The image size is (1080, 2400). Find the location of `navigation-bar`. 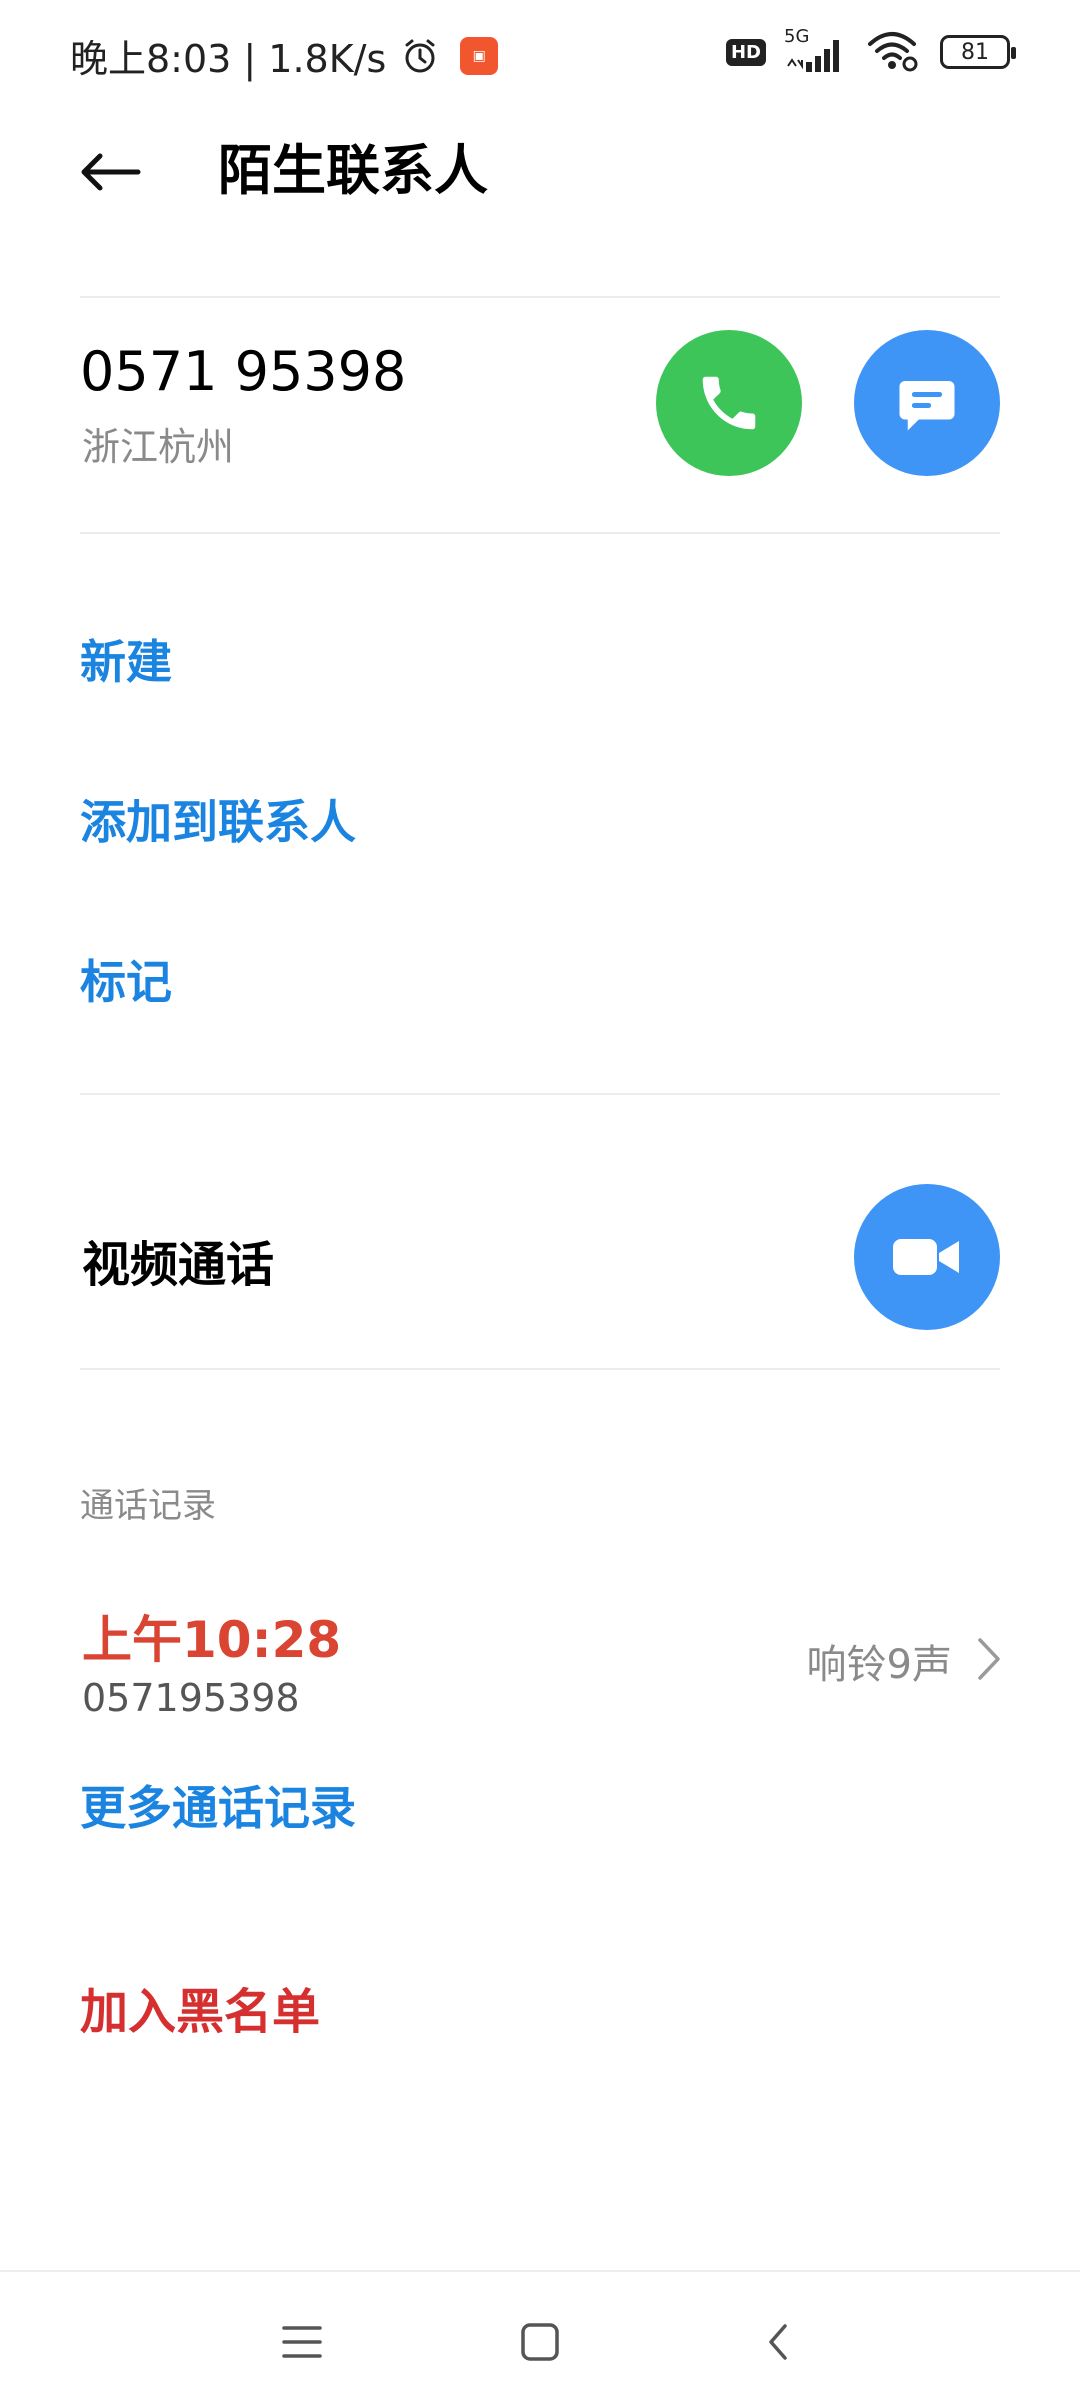

navigation-bar is located at coordinates (540, 2335).